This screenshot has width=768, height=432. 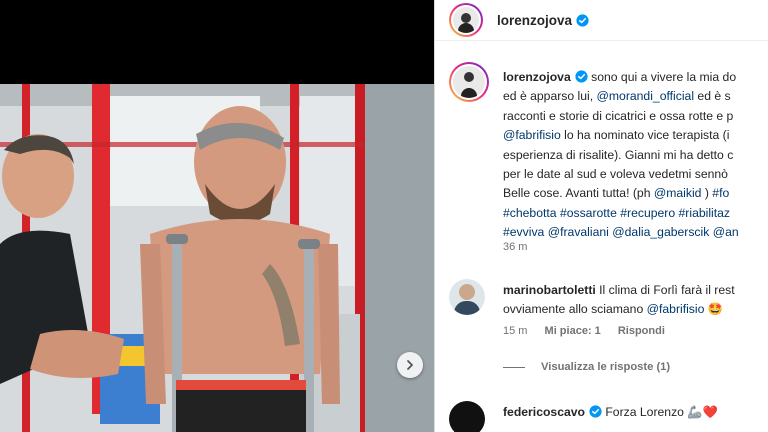 I want to click on post-header: lorenzojova, so click(x=601, y=20).